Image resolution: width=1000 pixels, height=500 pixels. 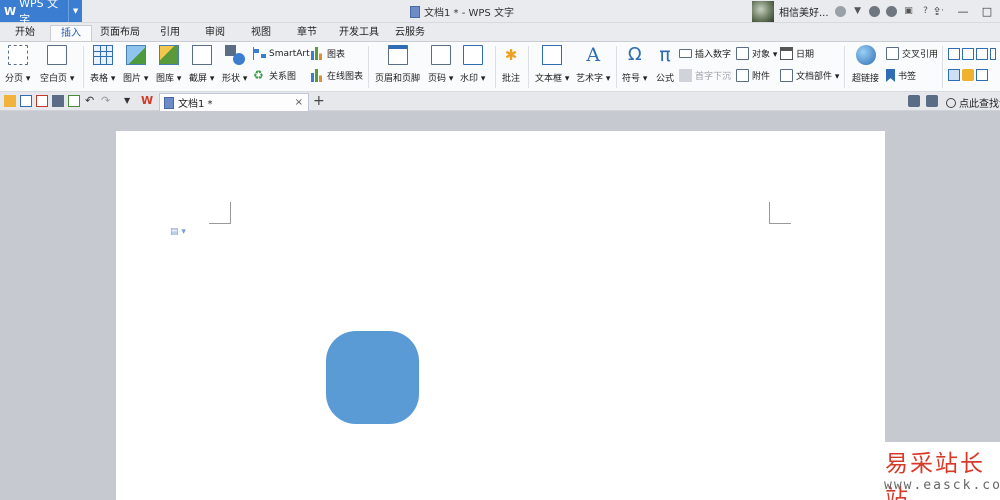 What do you see at coordinates (875, 11) in the screenshot?
I see `skin-icon` at bounding box center [875, 11].